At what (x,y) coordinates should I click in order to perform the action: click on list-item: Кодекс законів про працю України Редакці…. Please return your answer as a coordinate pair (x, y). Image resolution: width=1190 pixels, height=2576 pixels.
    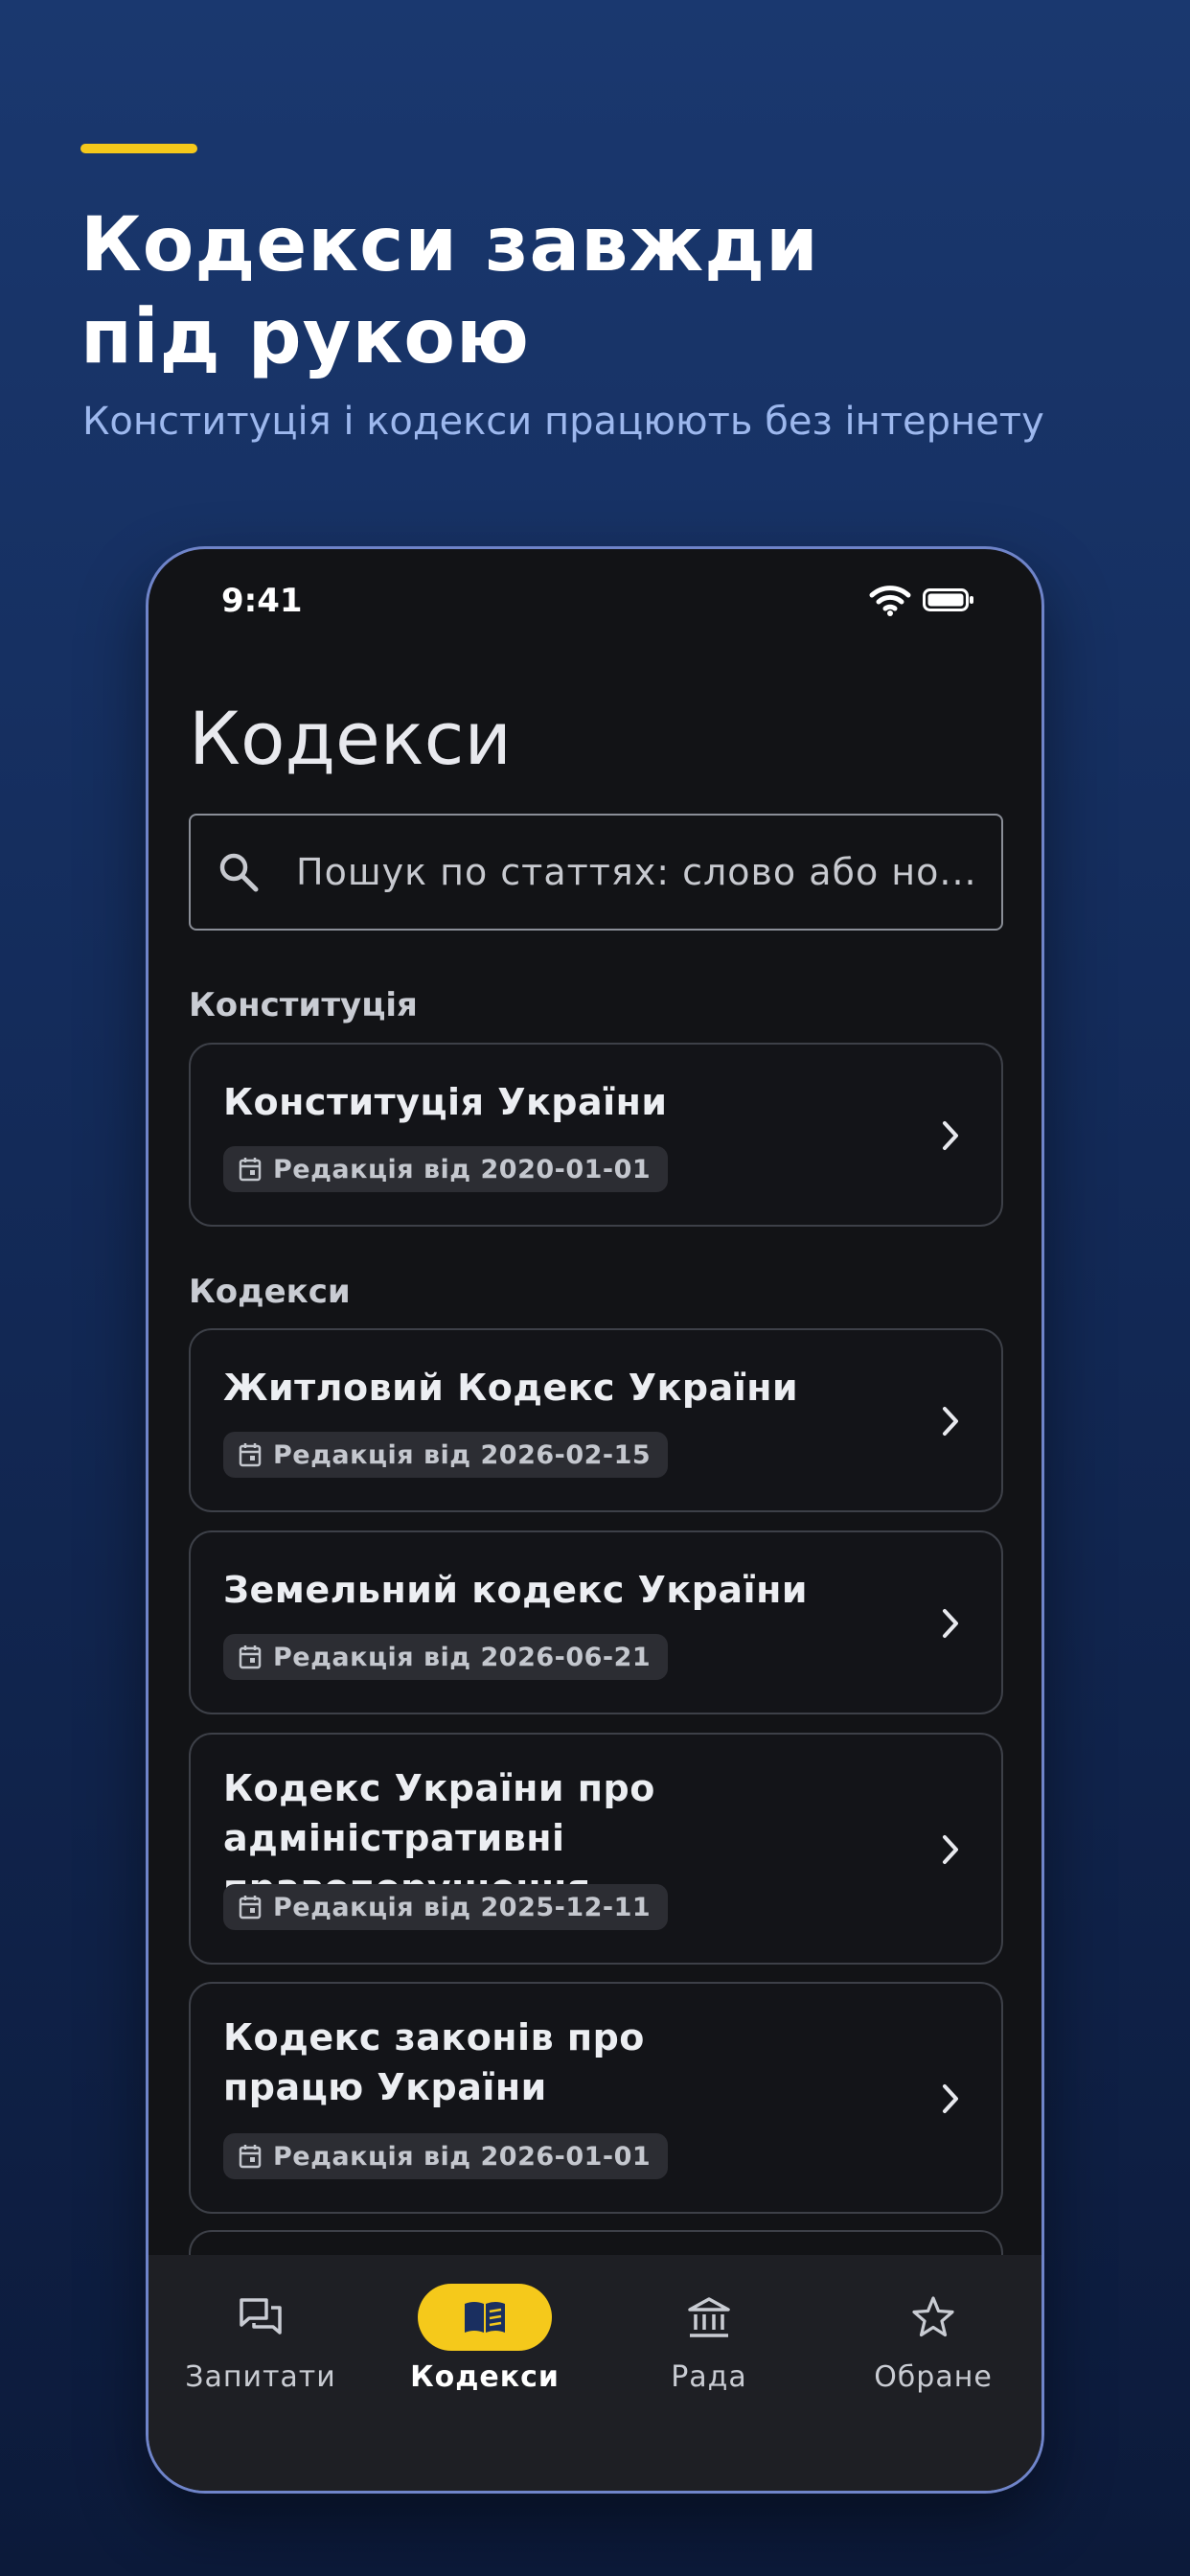
    Looking at the image, I should click on (596, 2098).